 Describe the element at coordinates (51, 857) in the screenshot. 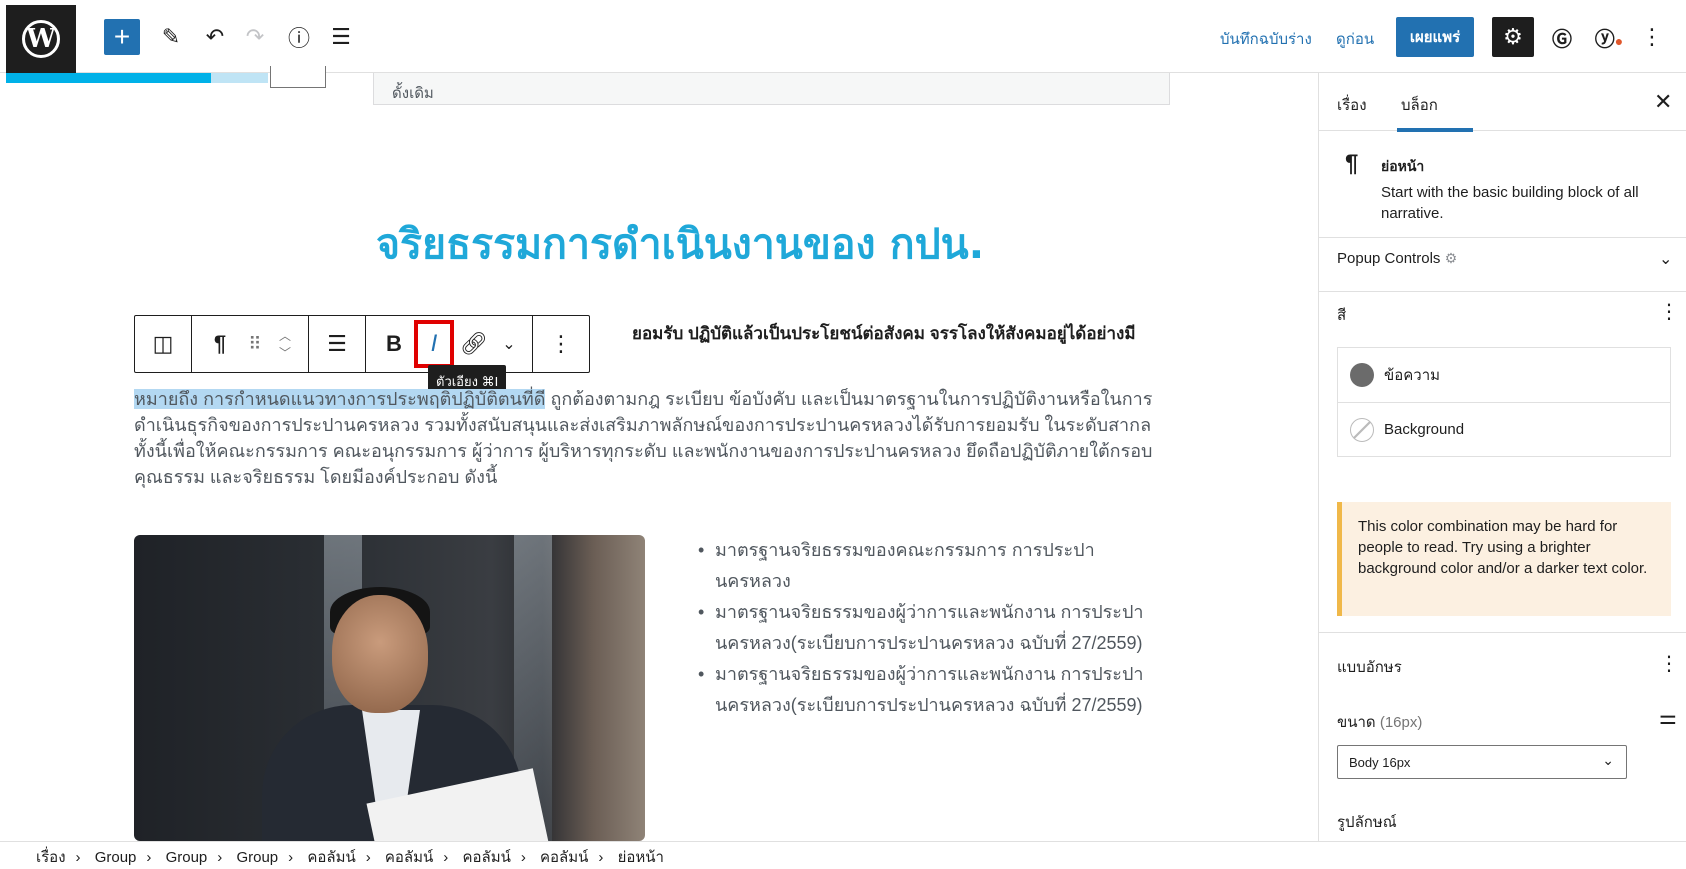

I see `breadcrumb-item: เรื่อง` at that location.